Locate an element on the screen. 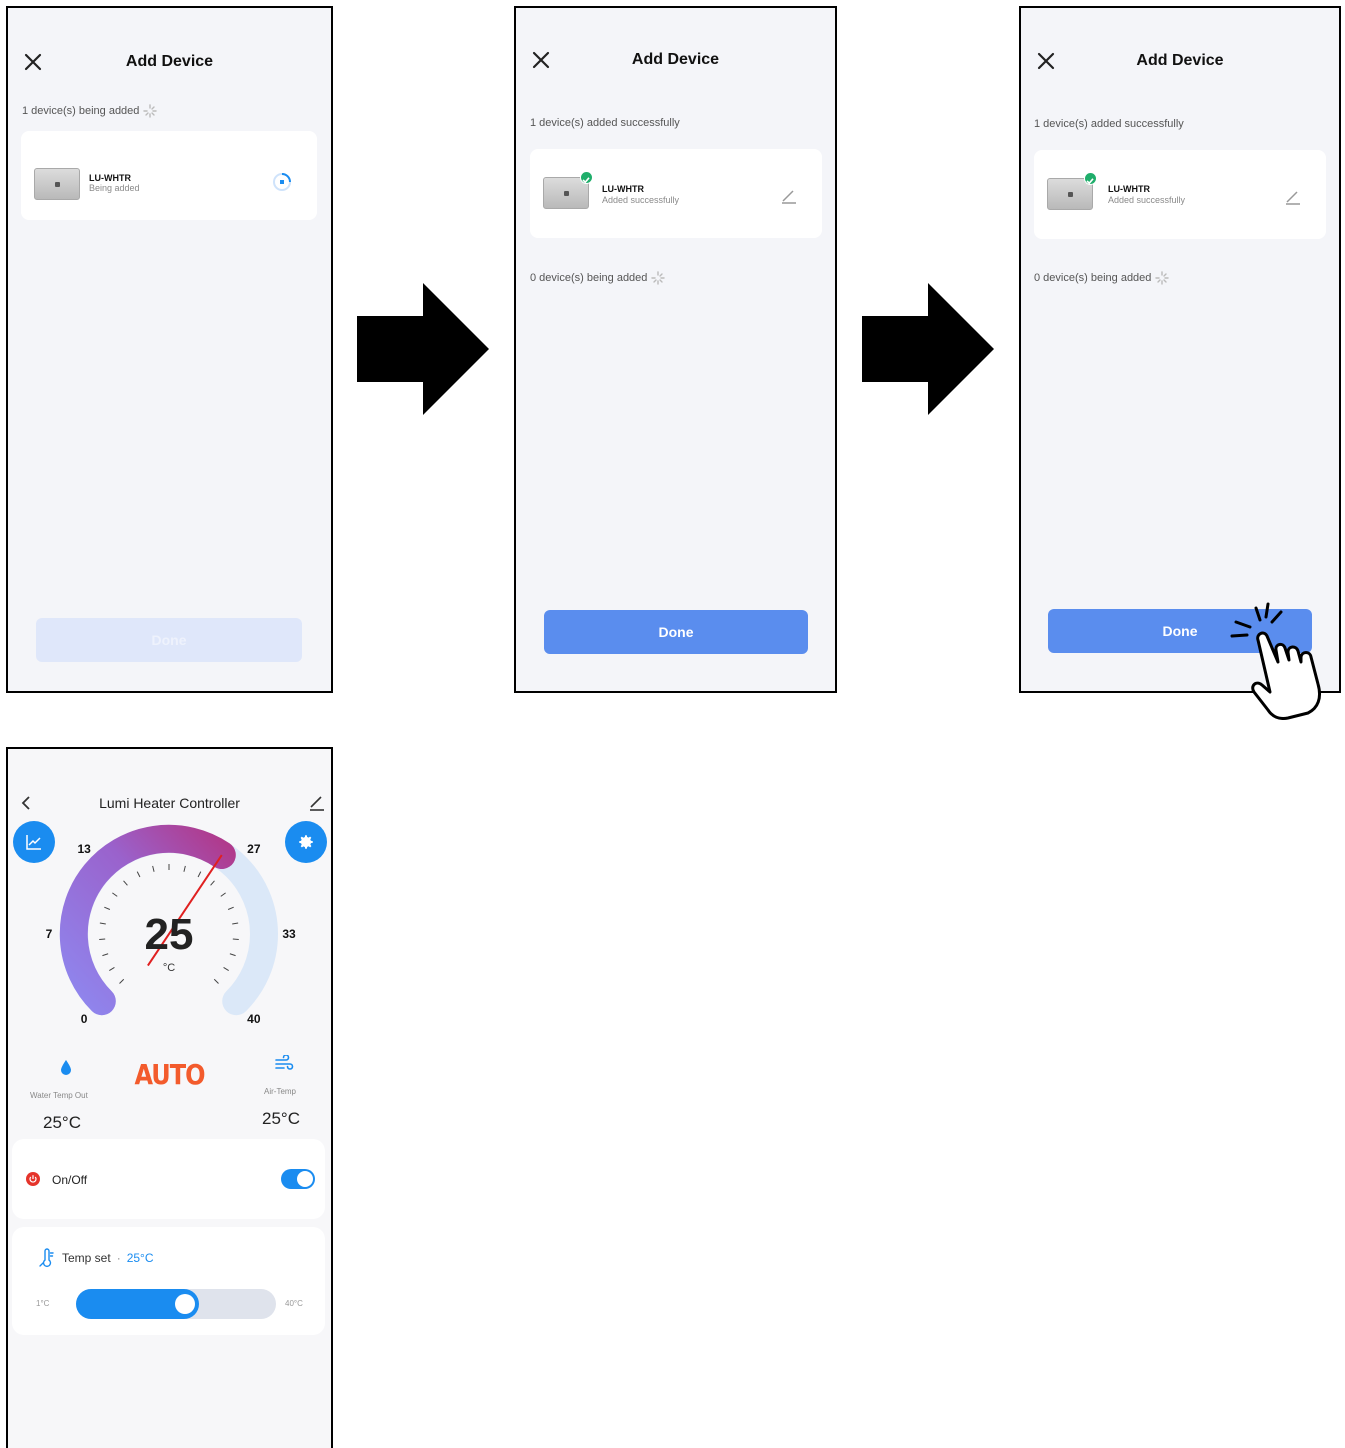 The image size is (1345, 1448). status-label: 1 device(s) being added is located at coordinates (81, 111).